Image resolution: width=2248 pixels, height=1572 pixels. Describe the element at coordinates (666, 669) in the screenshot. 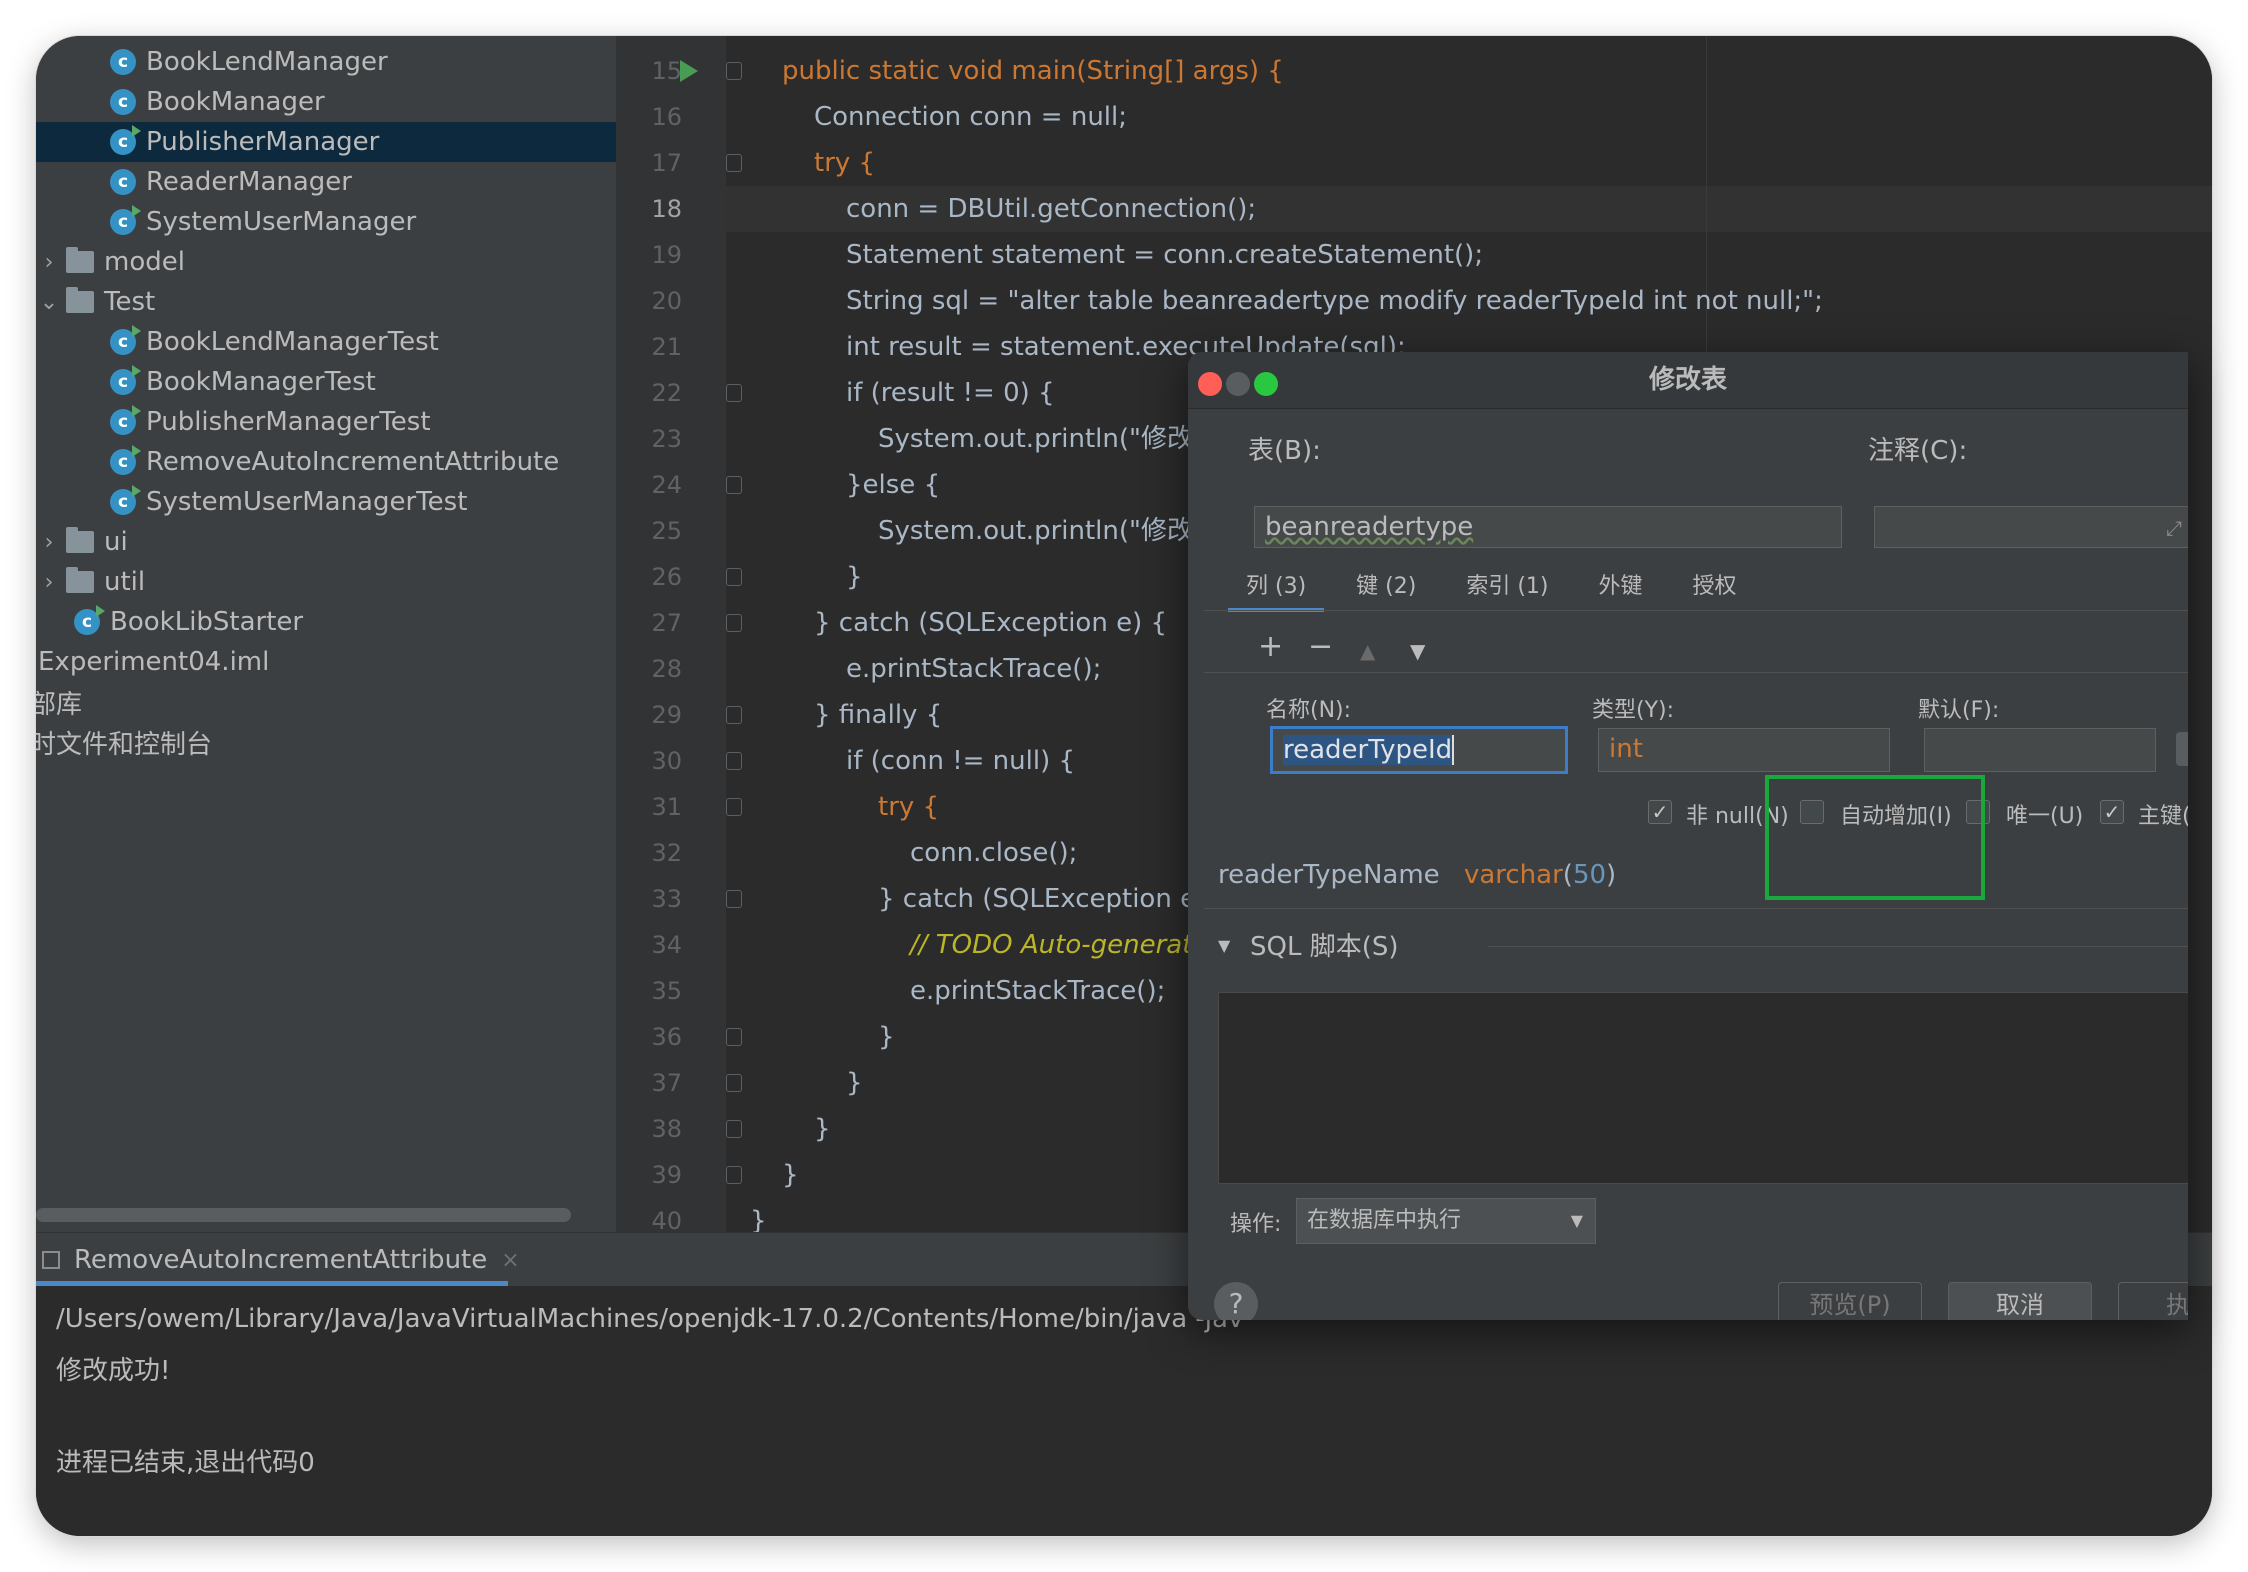

I see `line-number: 28` at that location.